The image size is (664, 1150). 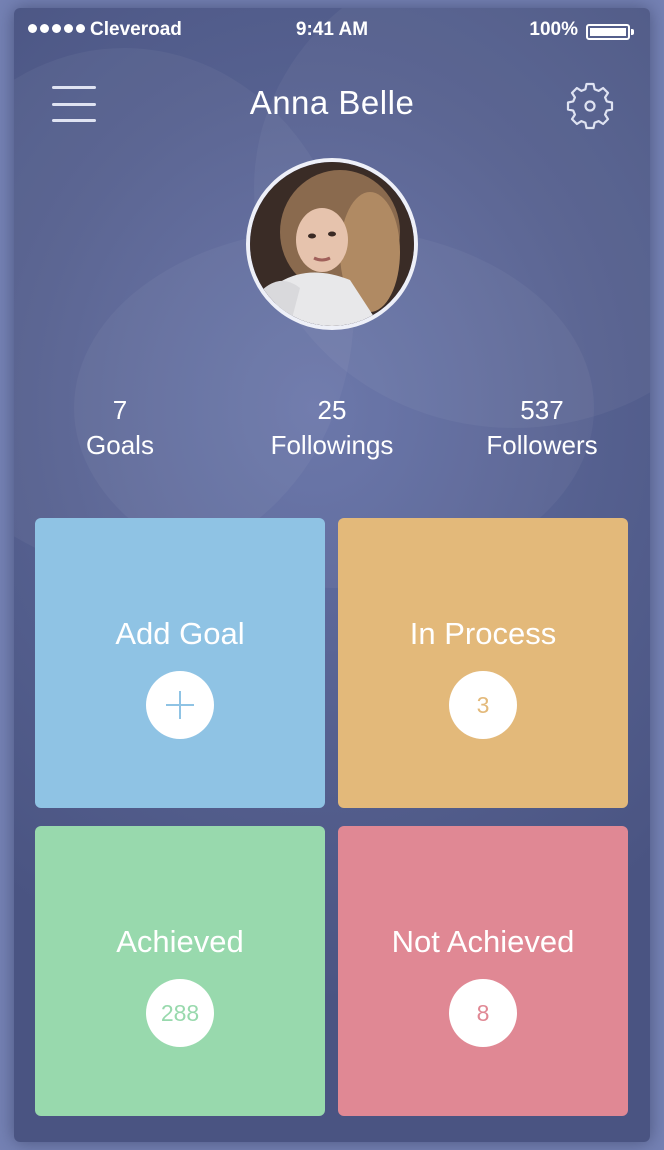 I want to click on stat-value: 25, so click(x=332, y=410).